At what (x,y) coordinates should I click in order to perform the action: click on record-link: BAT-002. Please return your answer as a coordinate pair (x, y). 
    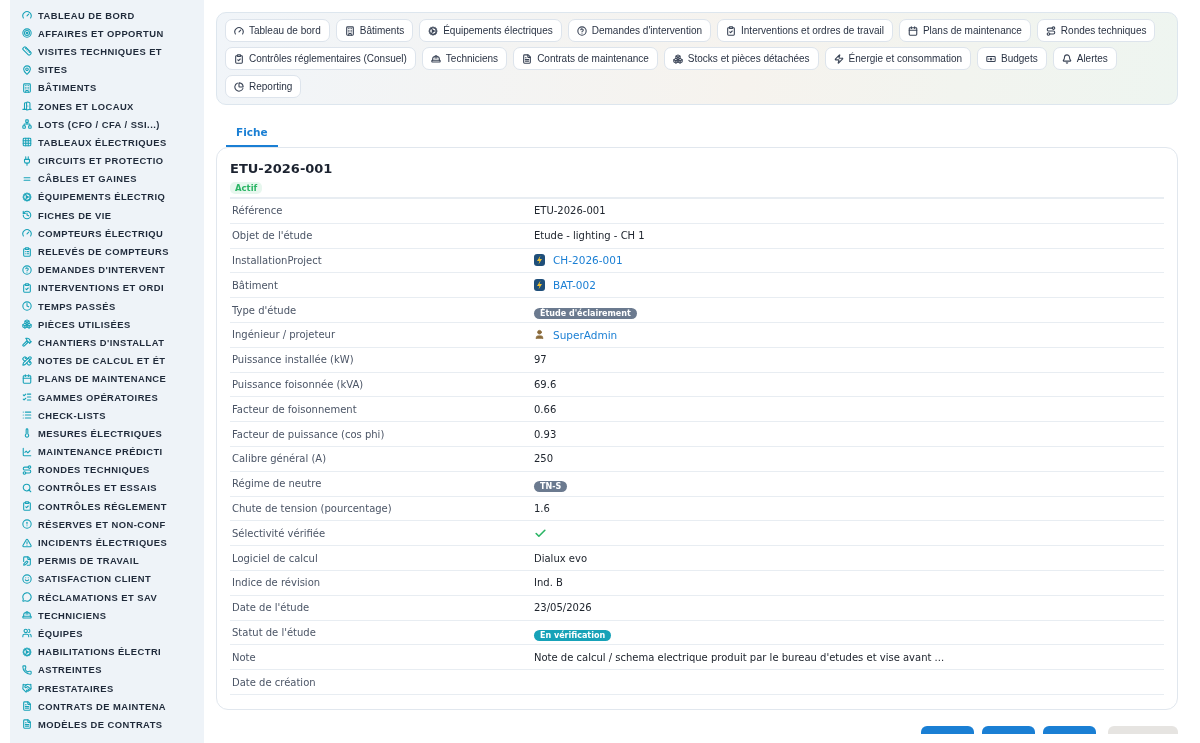
    Looking at the image, I should click on (565, 285).